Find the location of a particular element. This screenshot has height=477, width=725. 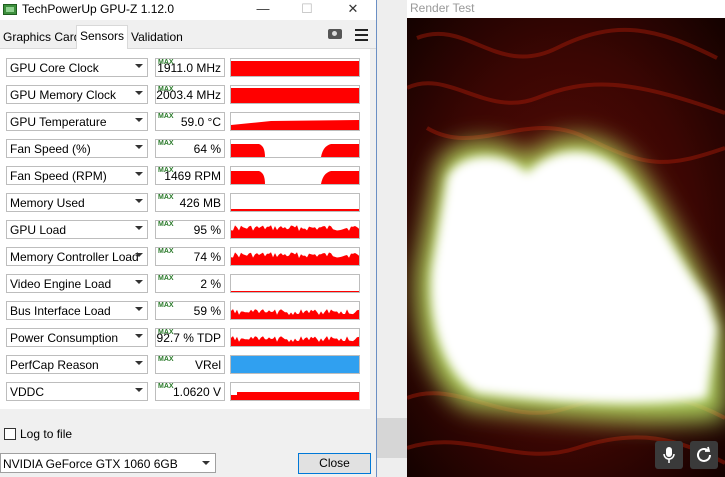

gpu-select-dropdown: NVIDIA GeForce GTX 1060 6GB is located at coordinates (108, 463).